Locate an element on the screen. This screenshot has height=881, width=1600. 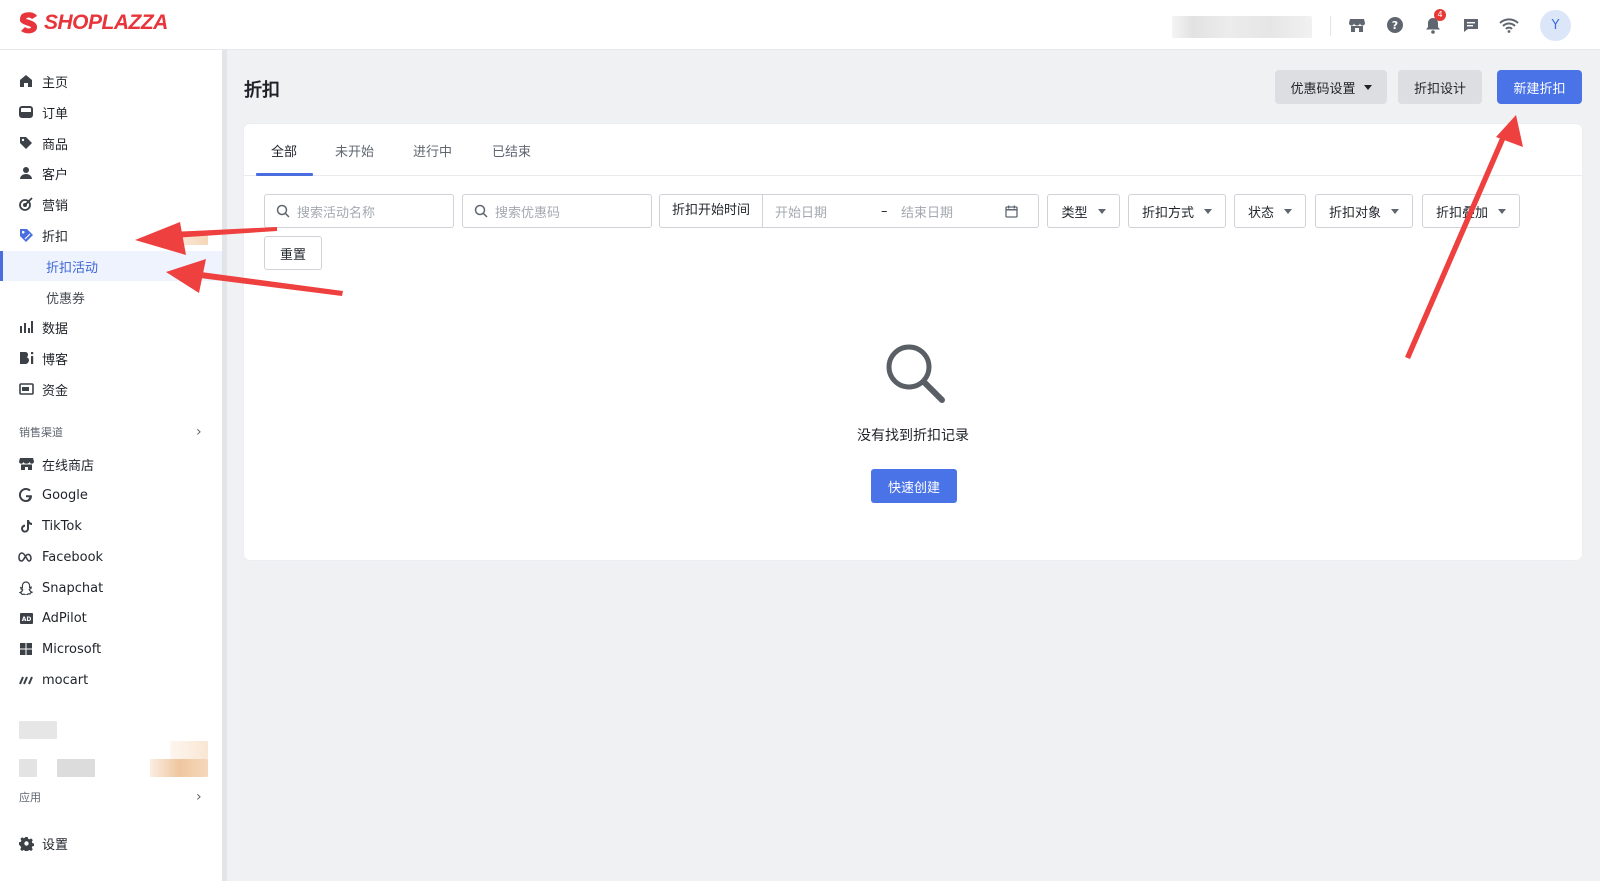
calendar-icon is located at coordinates (1011, 211).